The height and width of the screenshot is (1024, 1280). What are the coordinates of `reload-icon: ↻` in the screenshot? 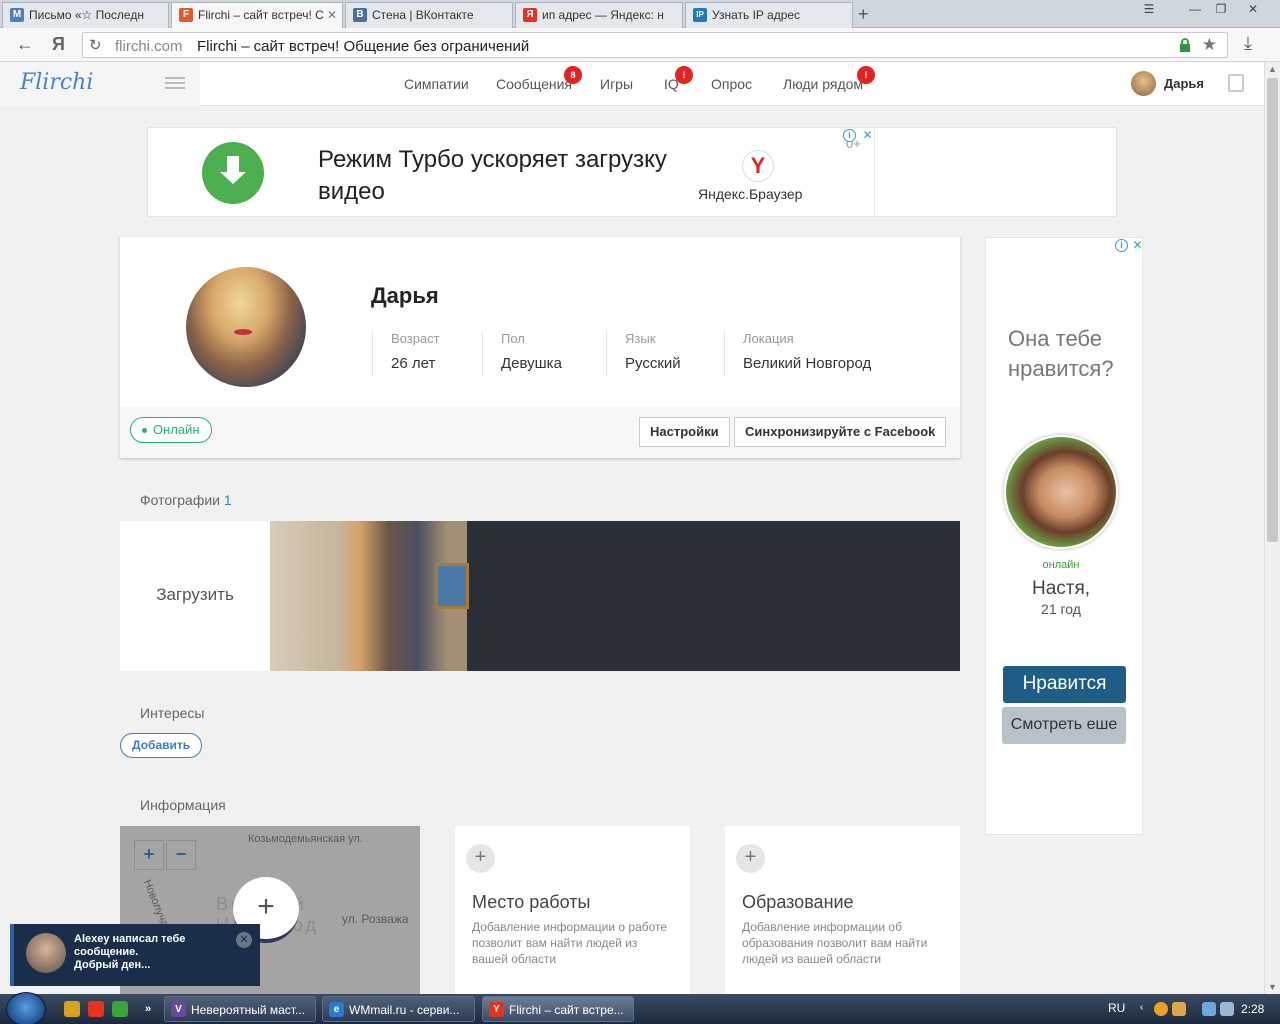 It's located at (95, 45).